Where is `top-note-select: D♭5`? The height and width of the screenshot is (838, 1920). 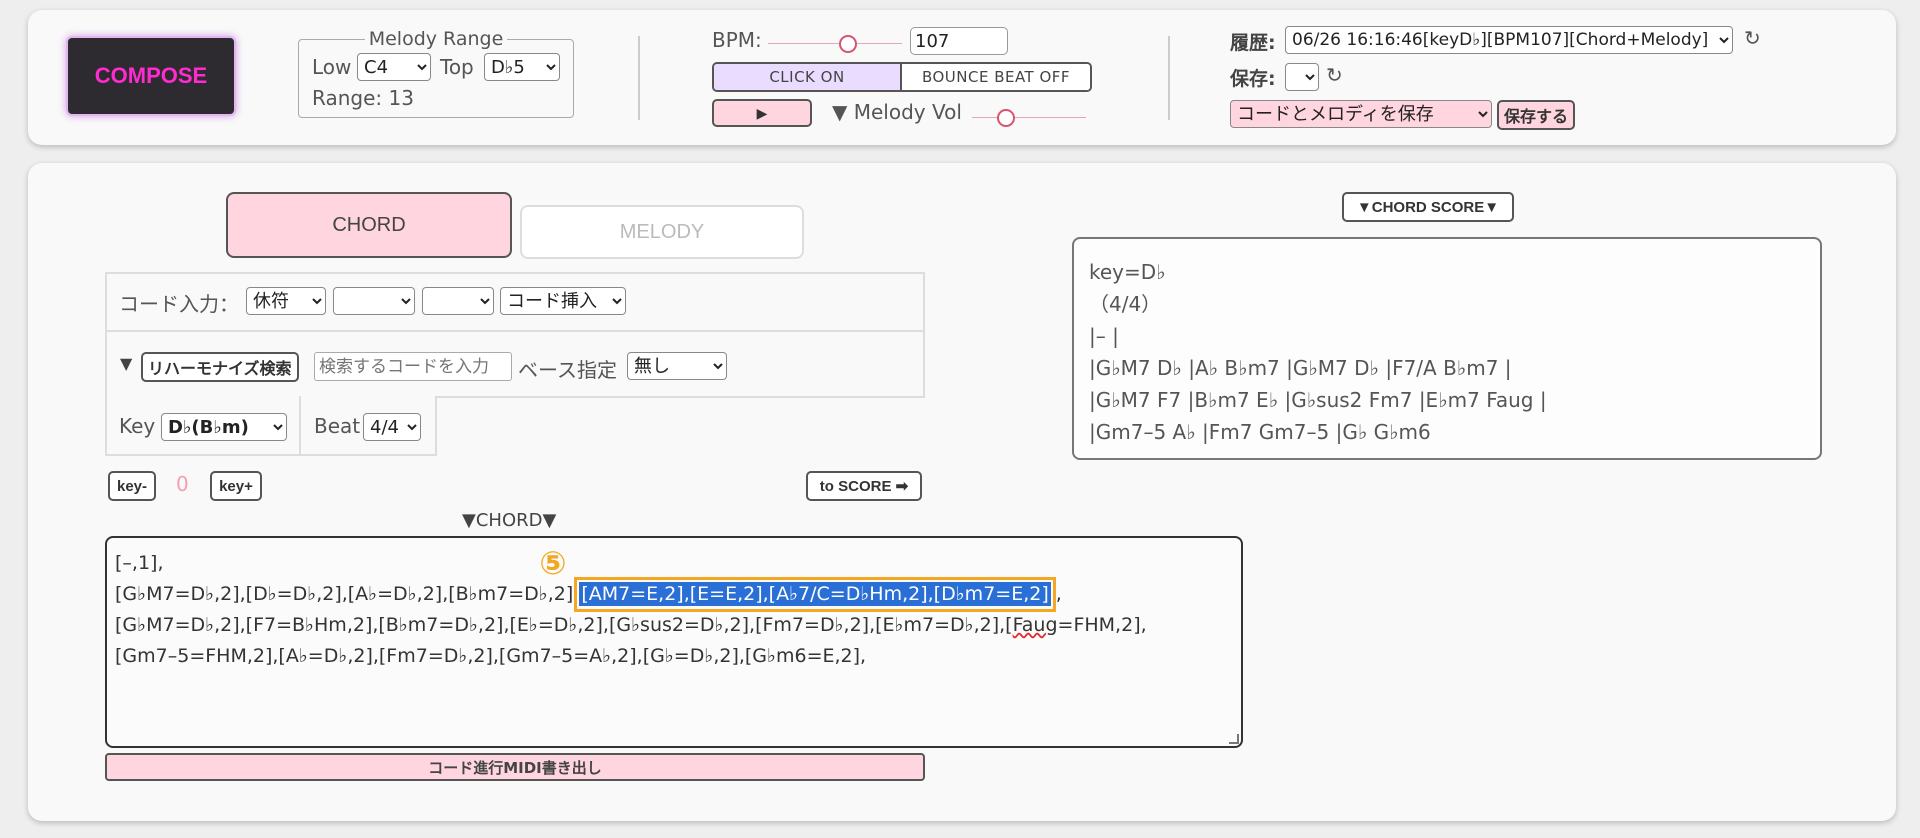
top-note-select: D♭5 is located at coordinates (522, 67).